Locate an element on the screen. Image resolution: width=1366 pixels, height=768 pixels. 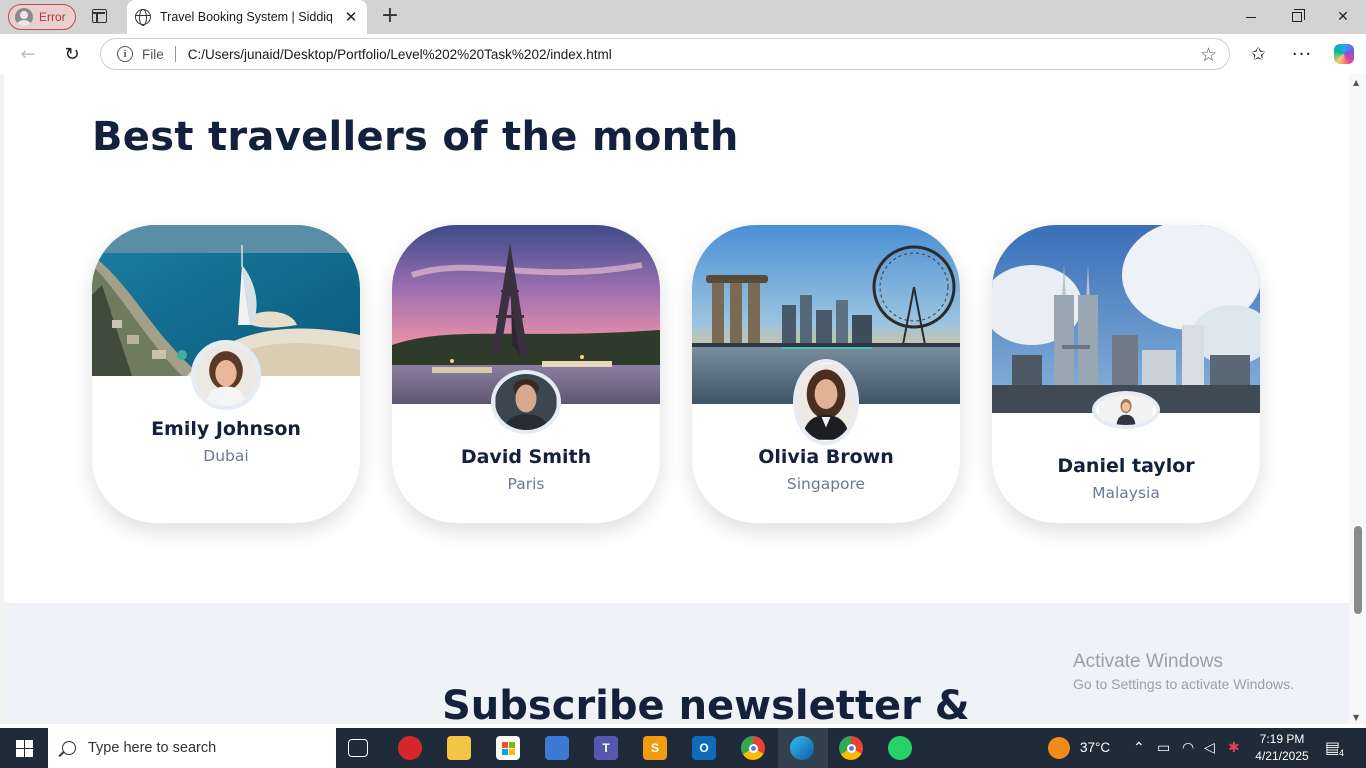
watermark-line-2: Go to Settings to activate Windows. is located at coordinates (1183, 684).